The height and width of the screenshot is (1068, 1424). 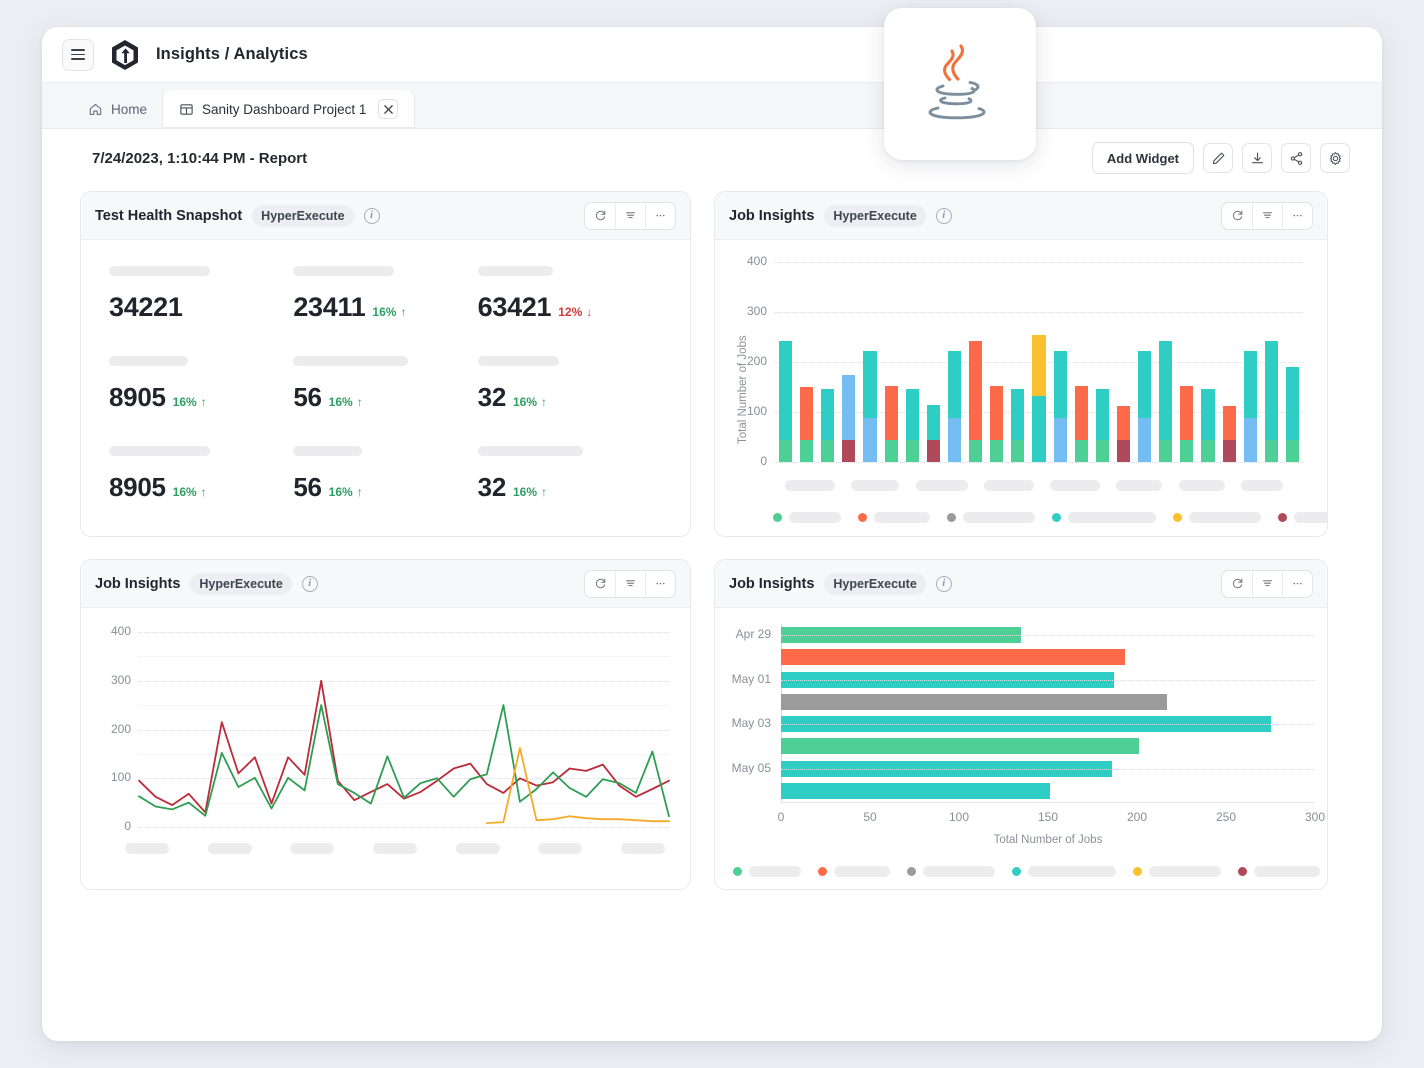 I want to click on download-icon, so click(x=1257, y=158).